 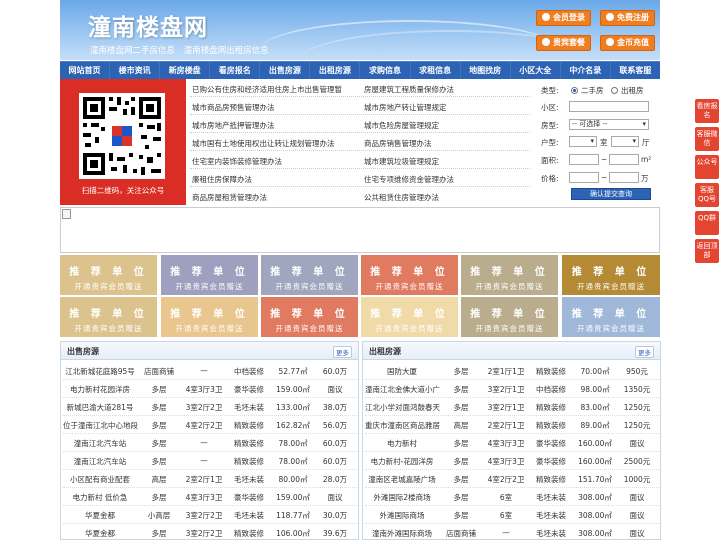 What do you see at coordinates (401, 197) in the screenshot?
I see `policy-link: 公共租赁住房管理办法` at bounding box center [401, 197].